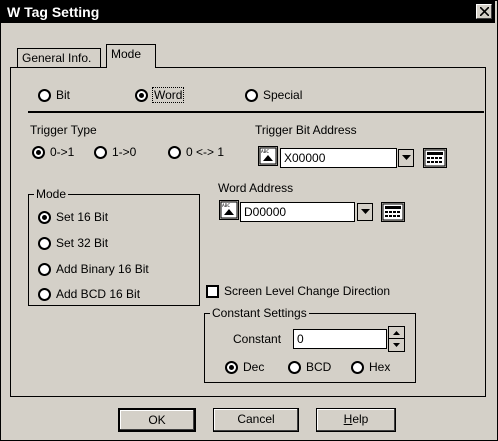  What do you see at coordinates (82, 217) in the screenshot?
I see `radio-set-16-bit-label: Set 16 Bit` at bounding box center [82, 217].